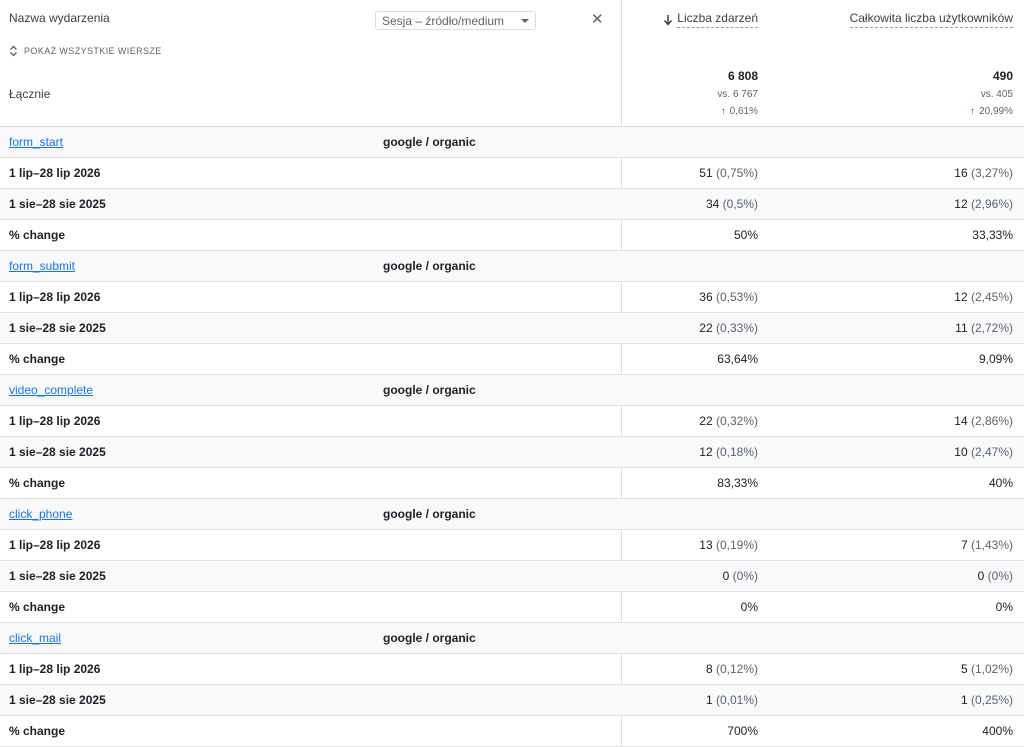 The width and height of the screenshot is (1024, 747). Describe the element at coordinates (42, 266) in the screenshot. I see `event-name-link: form_submit` at that location.